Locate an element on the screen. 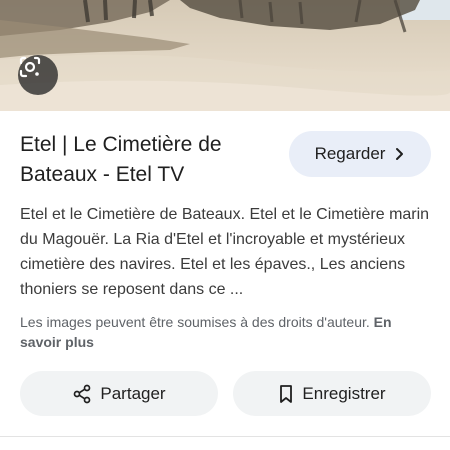 Image resolution: width=450 pixels, height=450 pixels. share-button-label: Partager is located at coordinates (133, 393).